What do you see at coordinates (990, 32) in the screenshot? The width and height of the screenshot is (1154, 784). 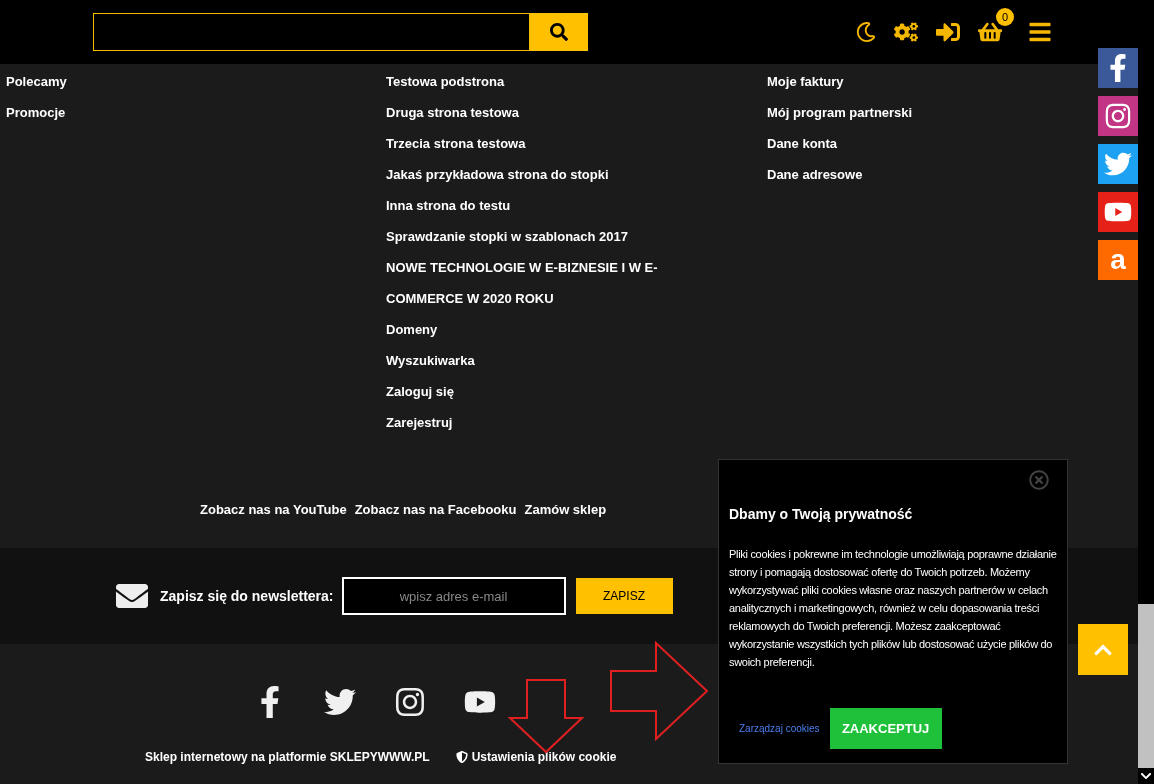 I see `basket-icon` at bounding box center [990, 32].